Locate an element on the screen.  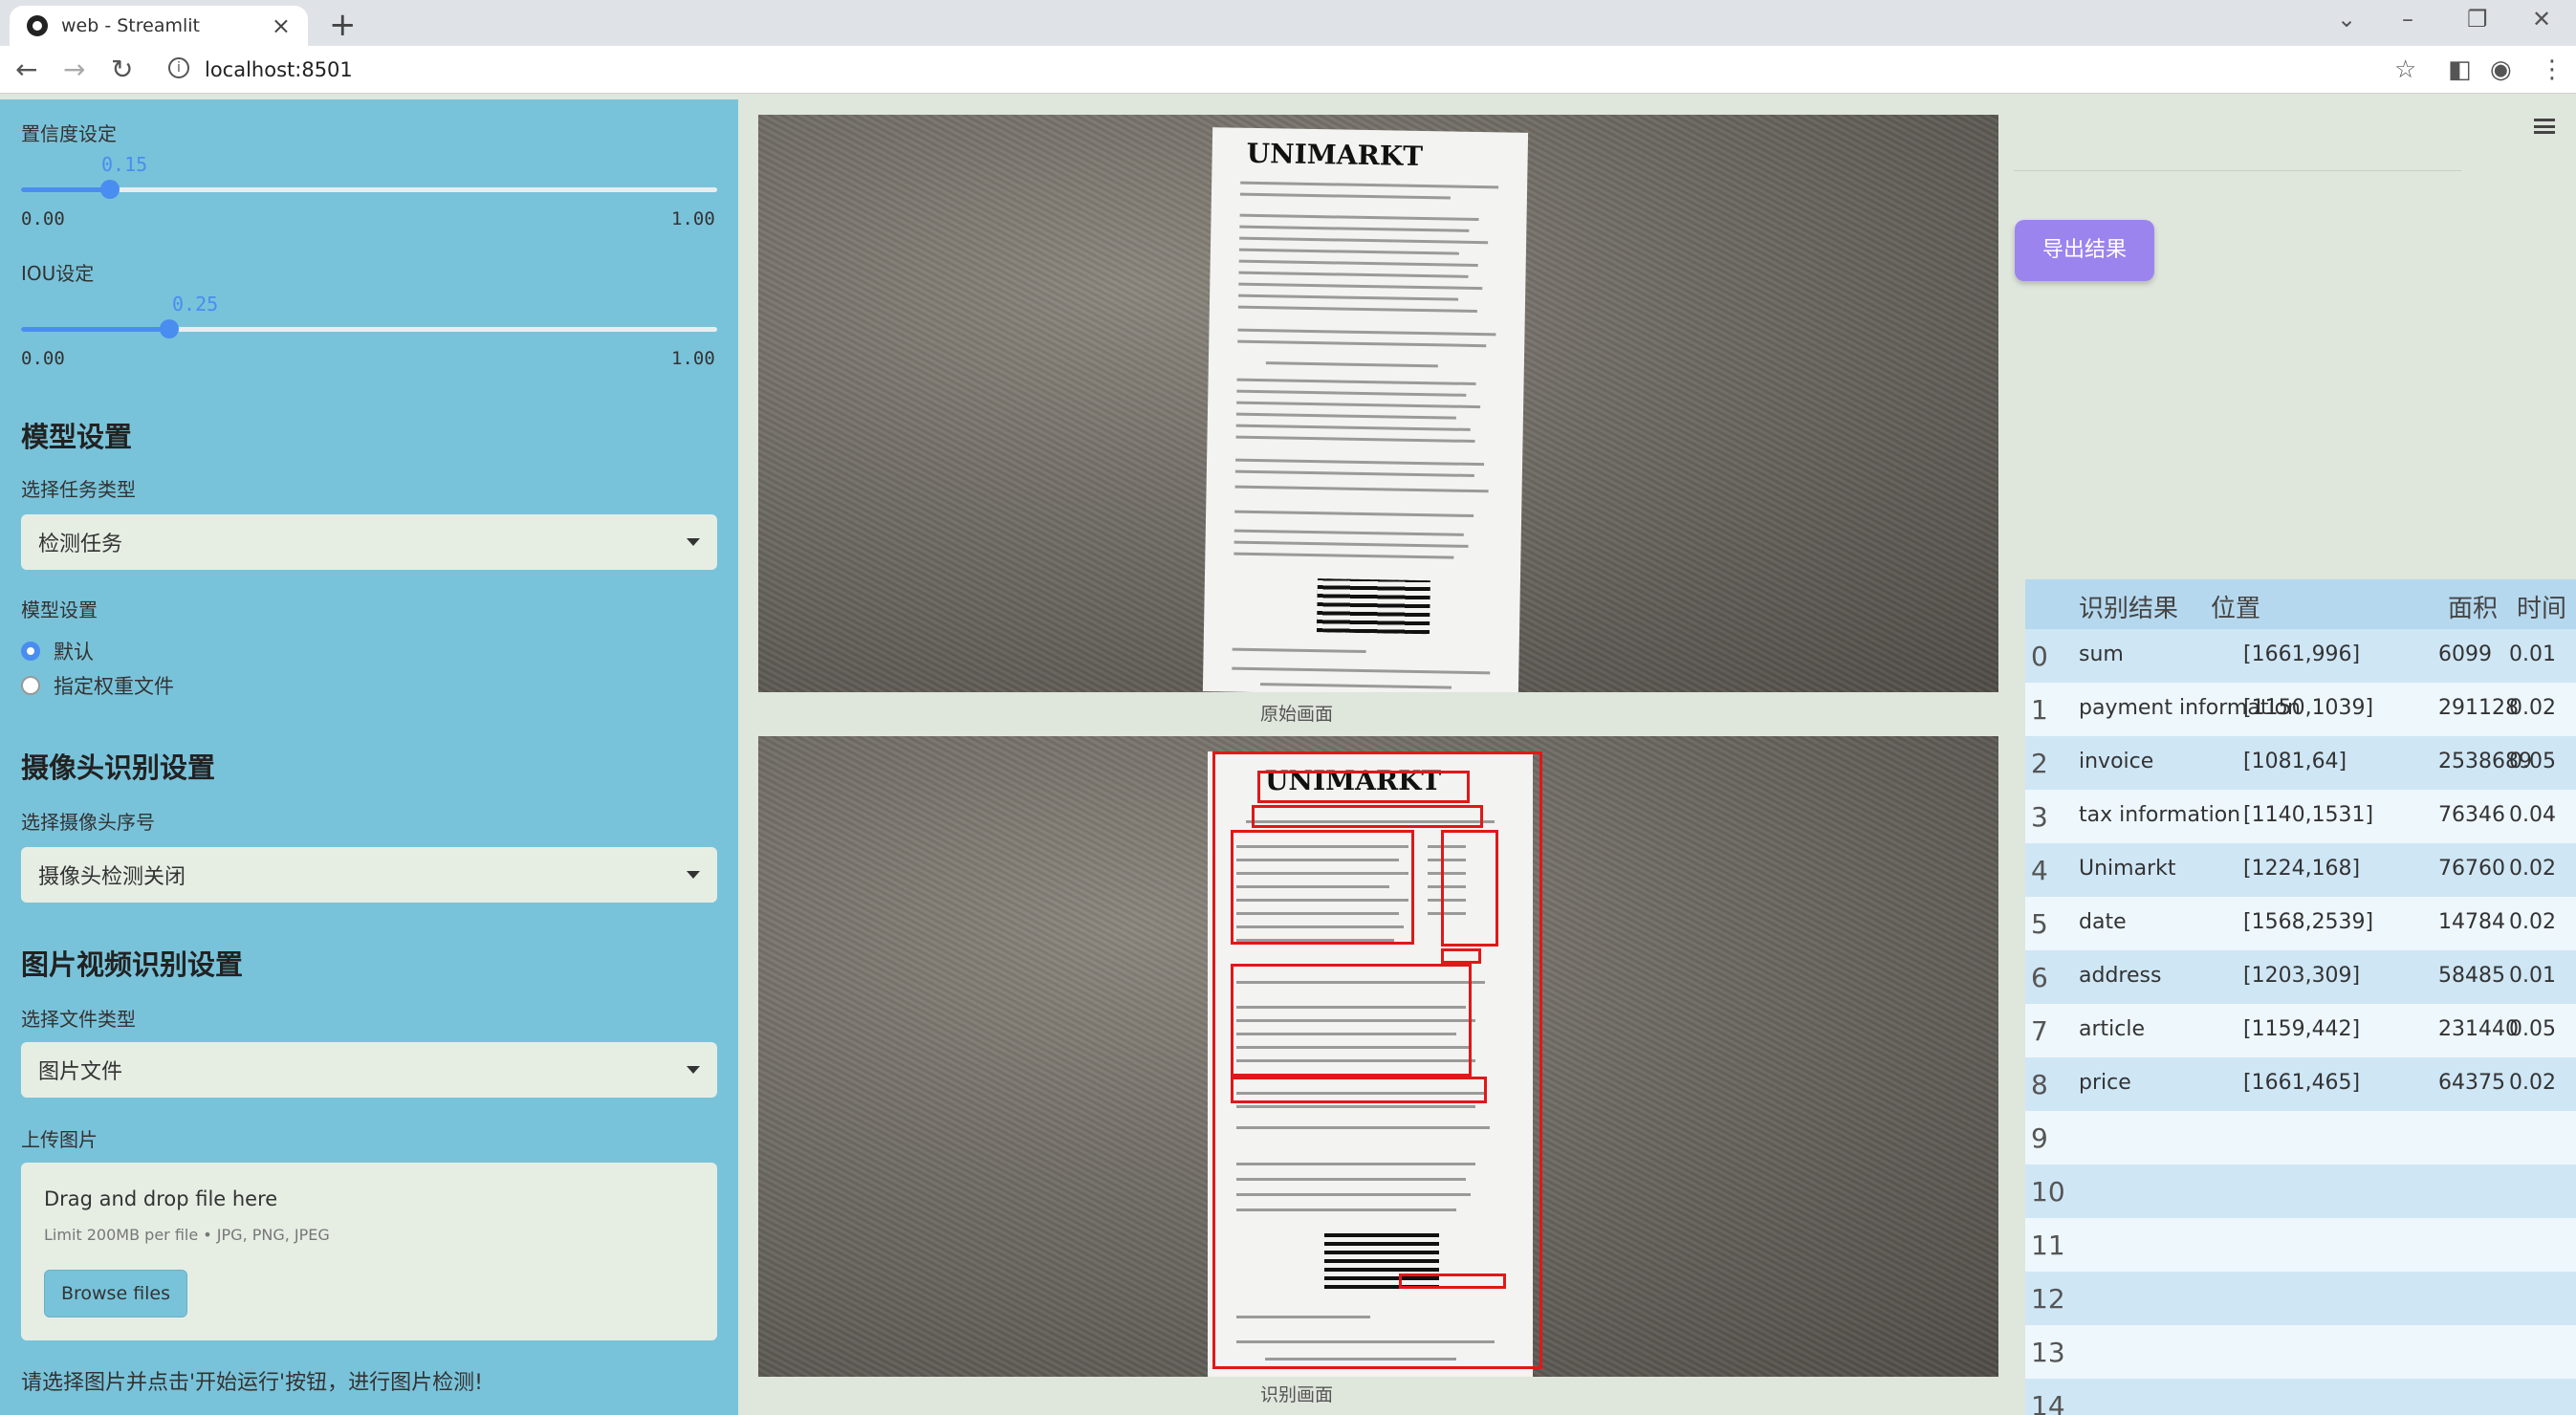
table-row: 2 invoice [1081,64] 2538689 0.05 is located at coordinates (2300, 763).